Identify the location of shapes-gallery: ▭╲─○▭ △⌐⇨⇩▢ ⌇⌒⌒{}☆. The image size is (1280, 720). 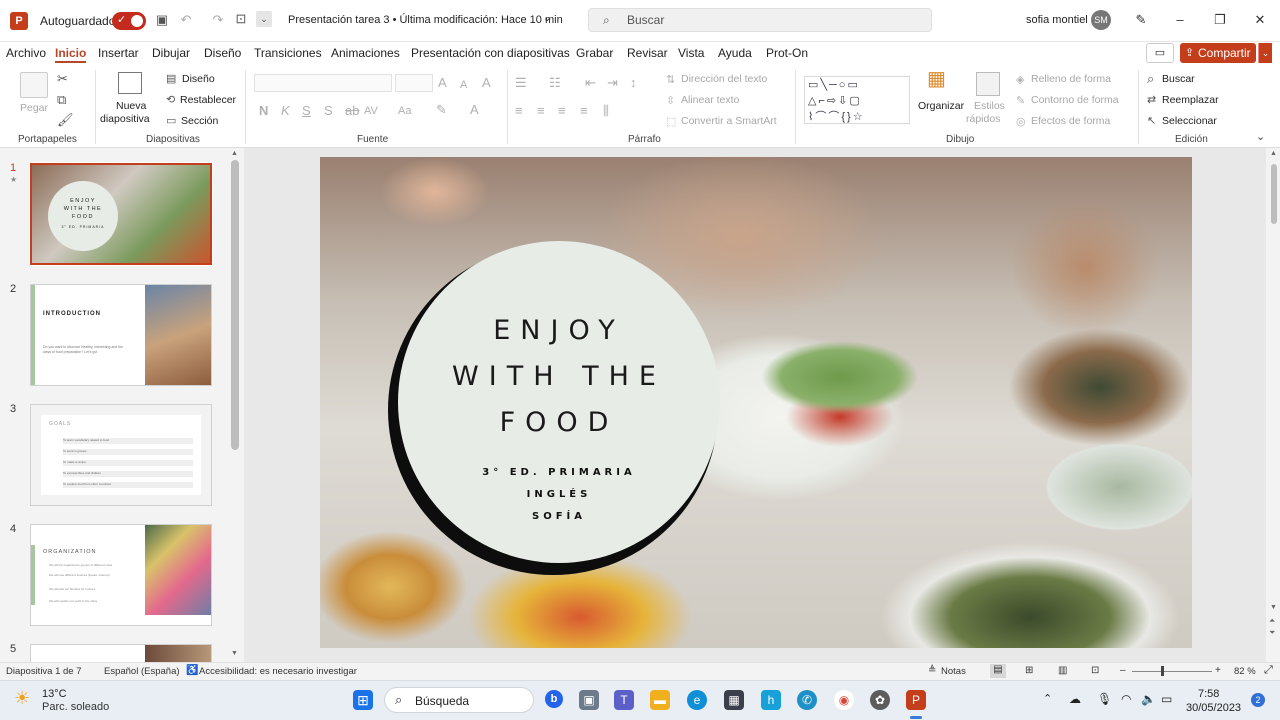
(857, 100).